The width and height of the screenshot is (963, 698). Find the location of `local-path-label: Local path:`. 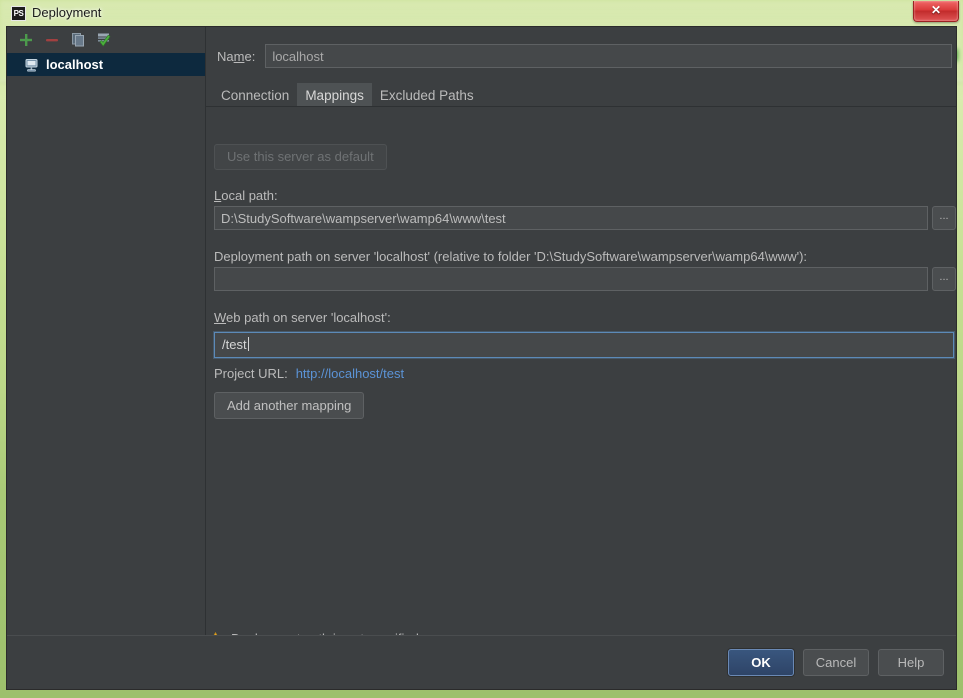

local-path-label: Local path: is located at coordinates (246, 195).